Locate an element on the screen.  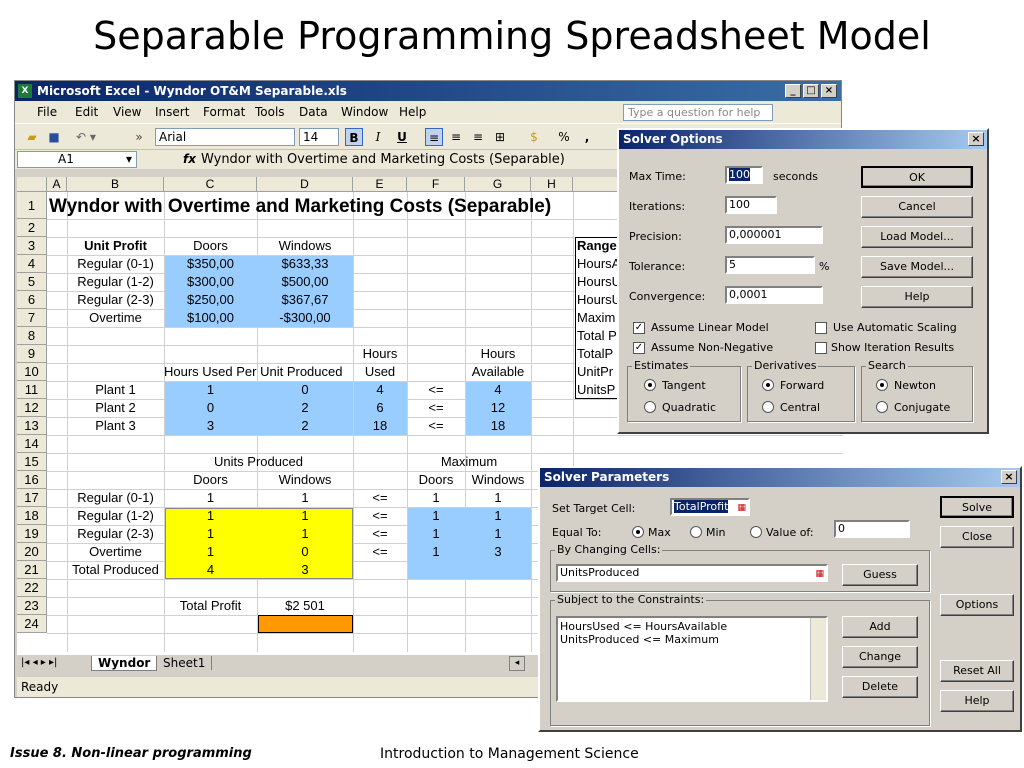
changing-cells-input: UnitsProduced ▦ is located at coordinates (692, 573).